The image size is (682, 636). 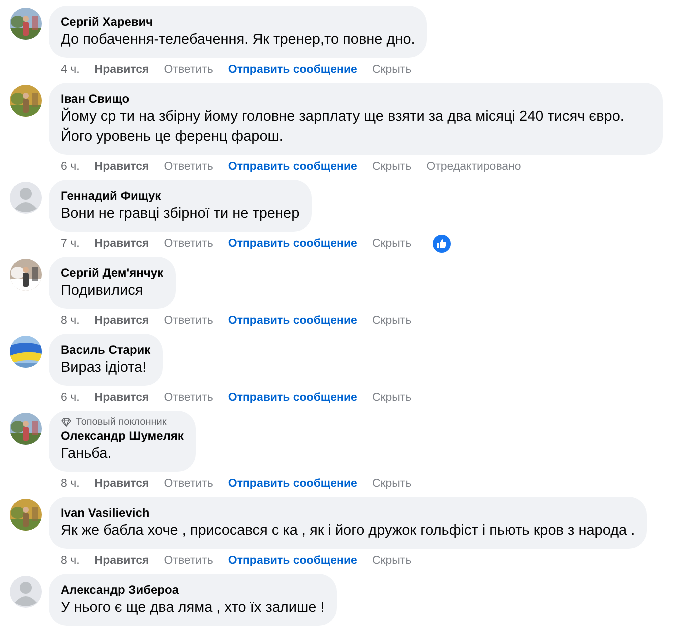 I want to click on author-name: Олександр Шумеляк, so click(x=122, y=436).